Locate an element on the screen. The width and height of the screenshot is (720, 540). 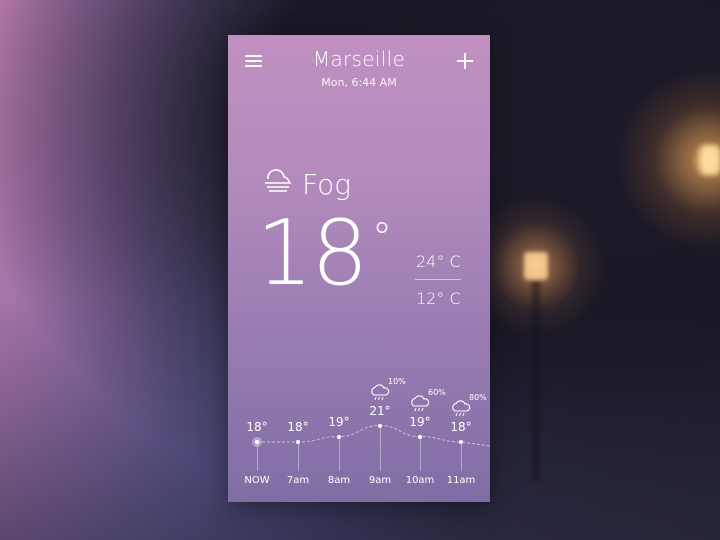
degree-symbol: ° is located at coordinates (382, 238).